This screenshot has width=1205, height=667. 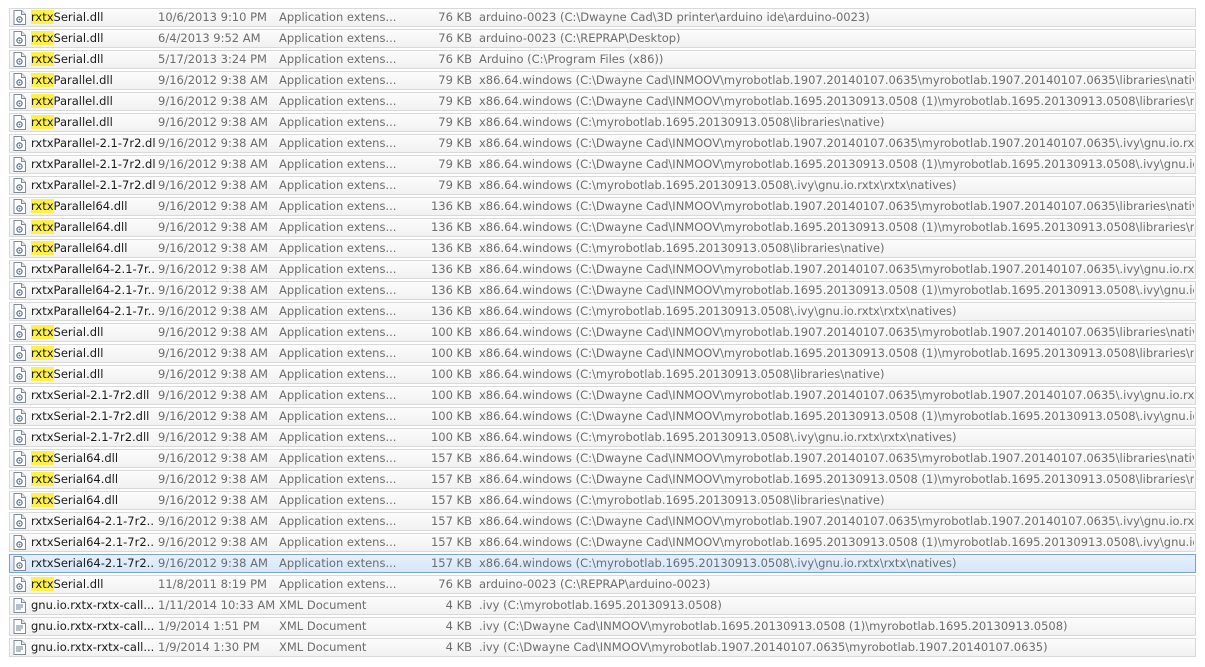 I want to click on search-match-highlight: rxtx, so click(x=42, y=80).